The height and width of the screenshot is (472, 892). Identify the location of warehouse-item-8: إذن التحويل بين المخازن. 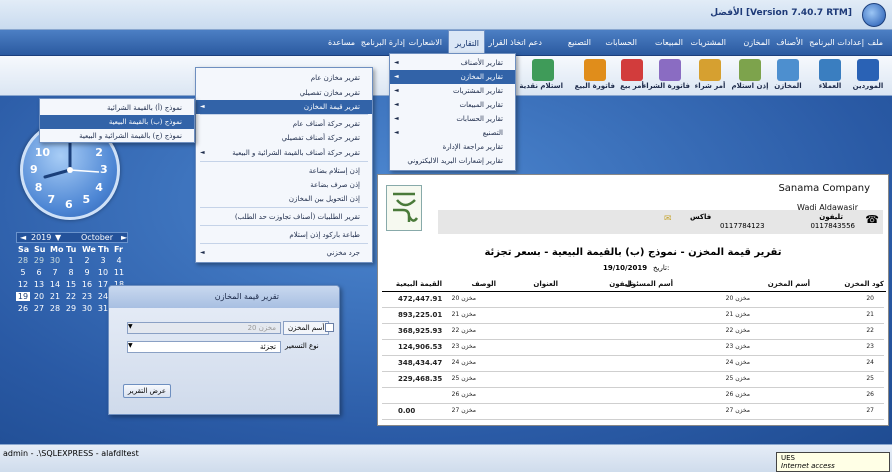
(284, 199).